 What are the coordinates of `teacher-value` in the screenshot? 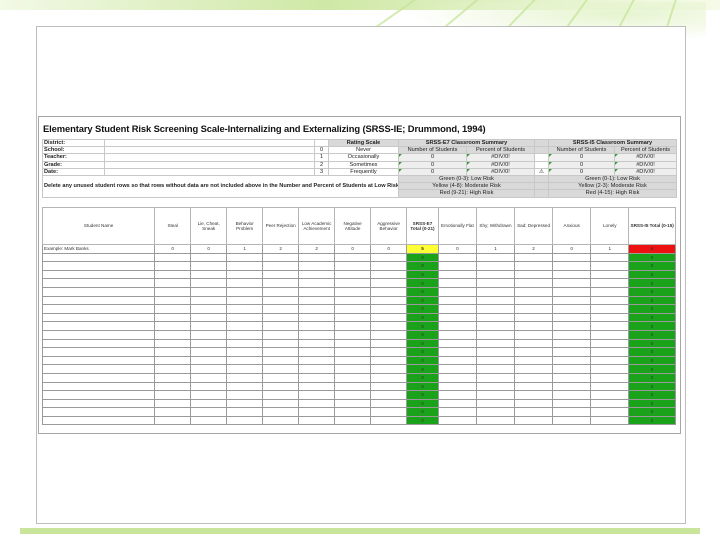 It's located at (209, 157).